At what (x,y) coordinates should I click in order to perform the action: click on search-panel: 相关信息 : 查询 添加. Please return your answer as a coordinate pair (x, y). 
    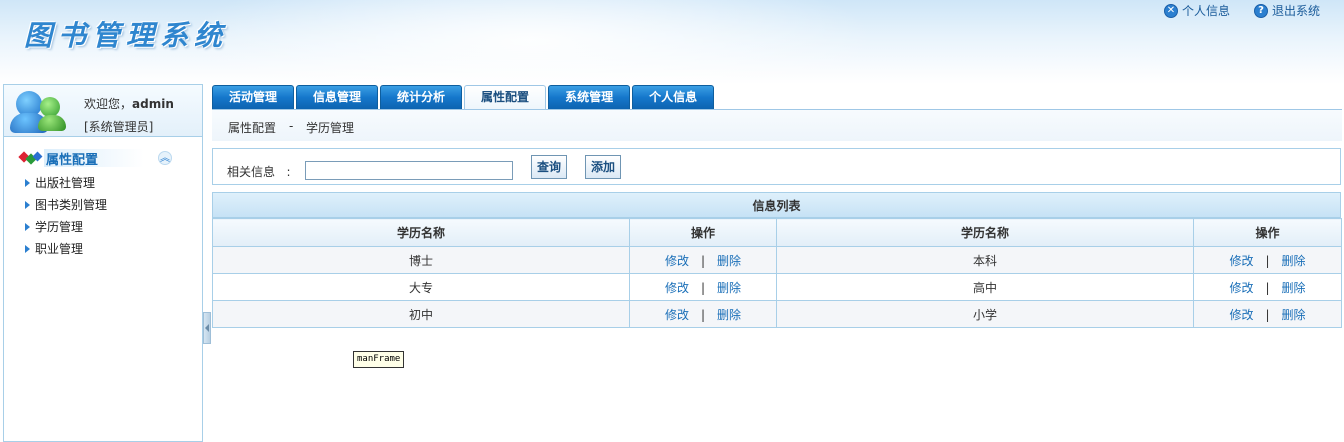
    Looking at the image, I should click on (776, 166).